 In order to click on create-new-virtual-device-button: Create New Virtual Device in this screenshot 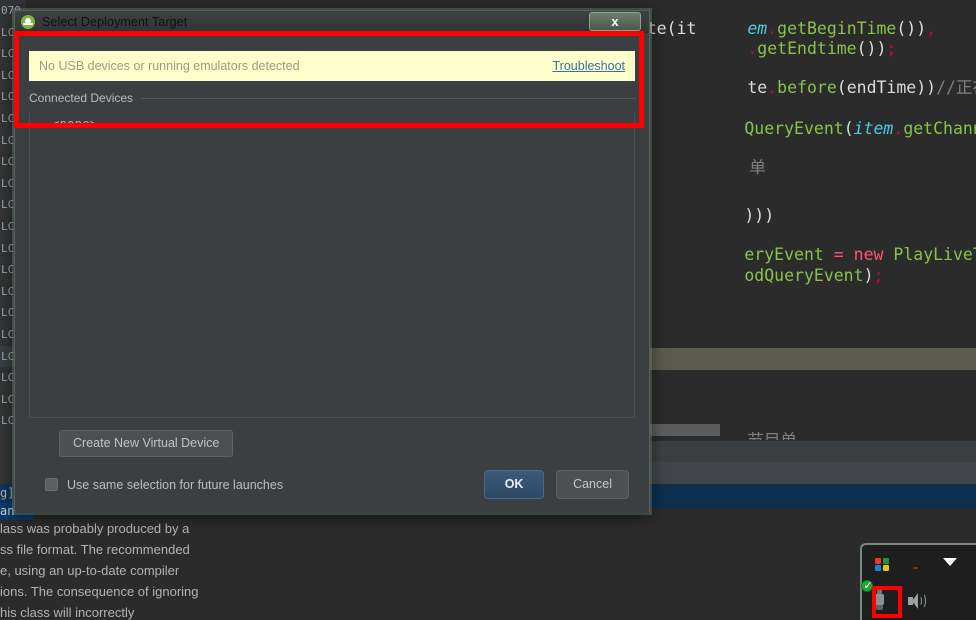, I will do `click(146, 443)`.